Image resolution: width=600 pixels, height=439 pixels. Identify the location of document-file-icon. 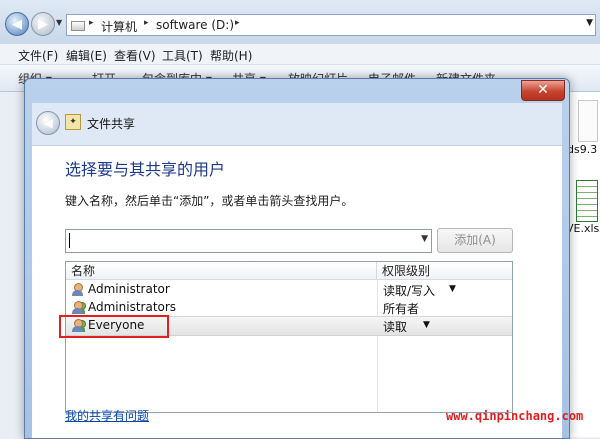
(588, 121).